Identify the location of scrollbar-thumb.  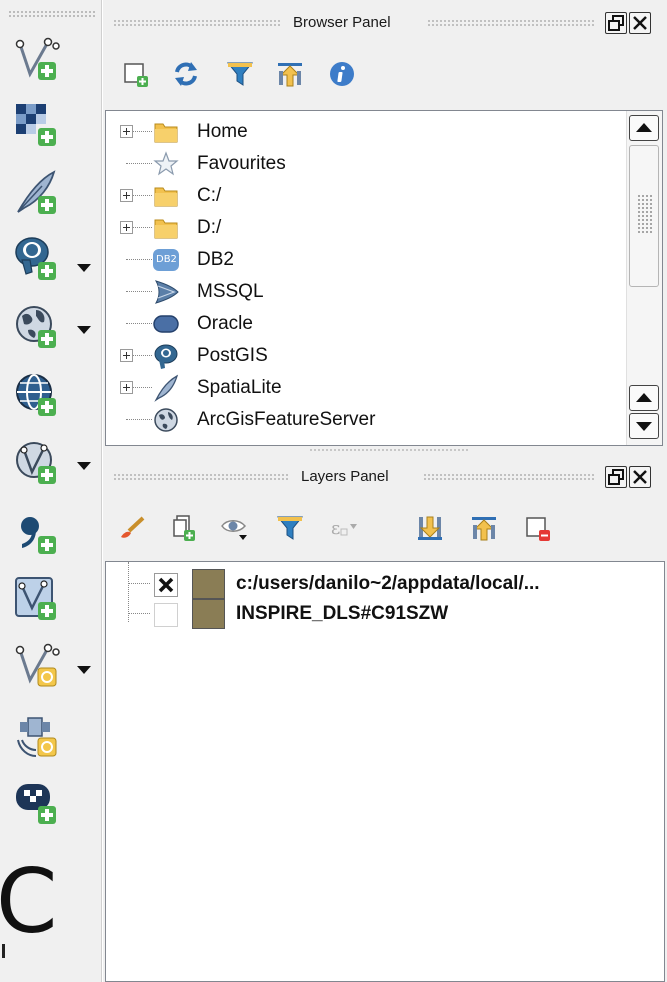
(644, 216).